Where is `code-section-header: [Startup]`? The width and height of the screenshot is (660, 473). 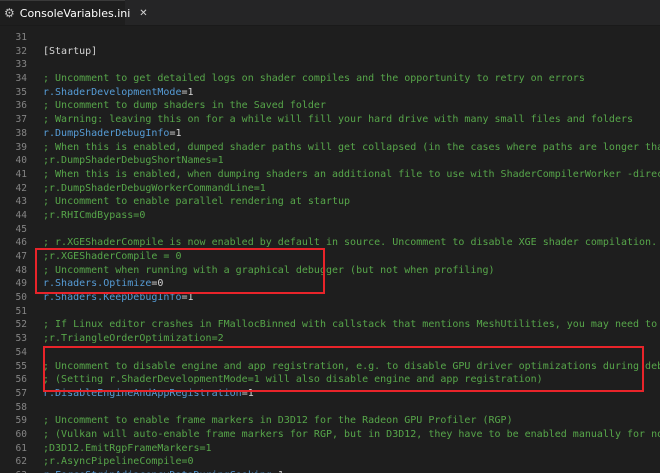
code-section-header: [Startup] is located at coordinates (70, 51).